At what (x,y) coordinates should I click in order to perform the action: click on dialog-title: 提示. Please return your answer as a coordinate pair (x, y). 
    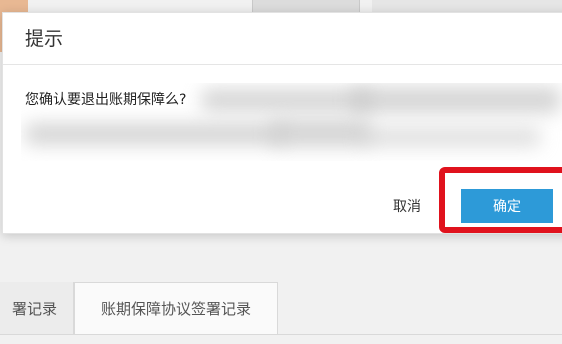
    Looking at the image, I should click on (44, 39).